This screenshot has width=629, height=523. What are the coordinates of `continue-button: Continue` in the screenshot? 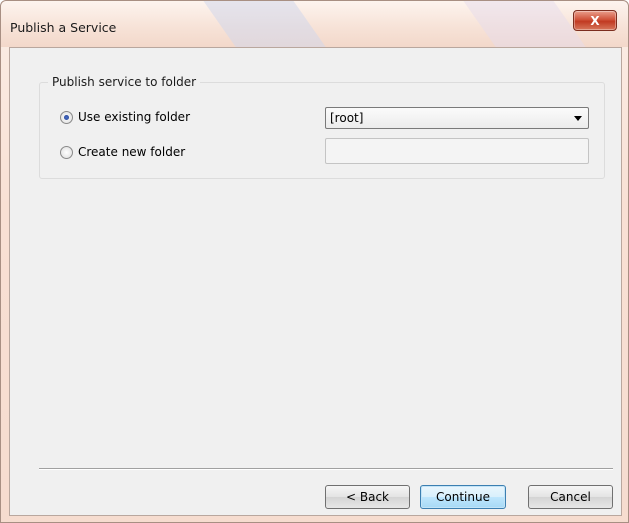 It's located at (463, 497).